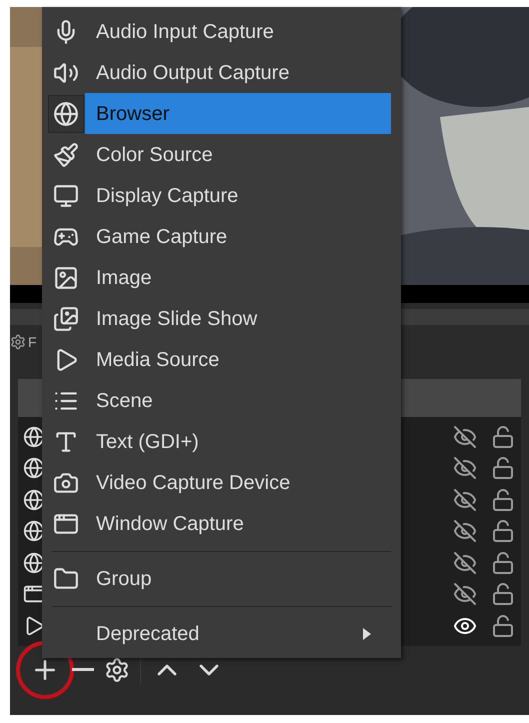 This screenshot has height=723, width=529. What do you see at coordinates (221, 31) in the screenshot?
I see `menu-item: Audio Input Capture` at bounding box center [221, 31].